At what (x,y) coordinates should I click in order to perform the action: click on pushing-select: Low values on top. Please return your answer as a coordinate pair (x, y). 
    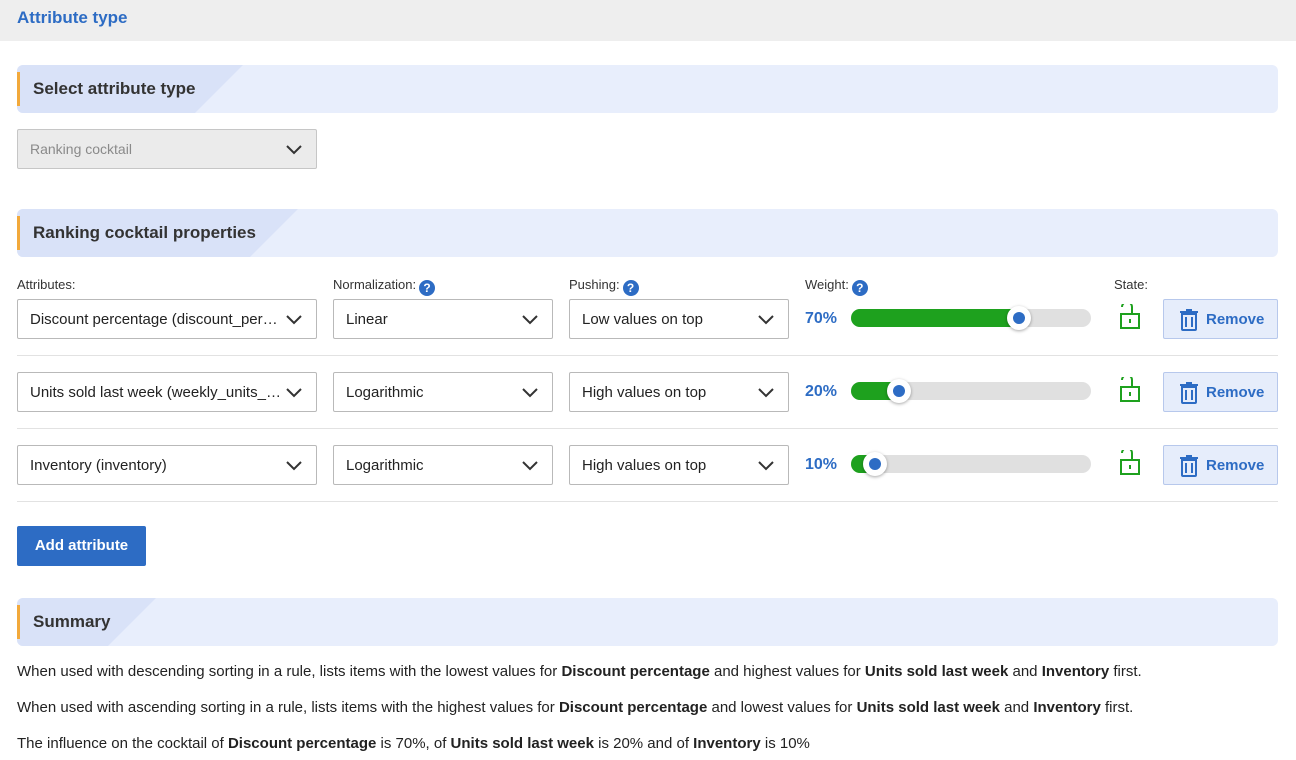
    Looking at the image, I should click on (679, 319).